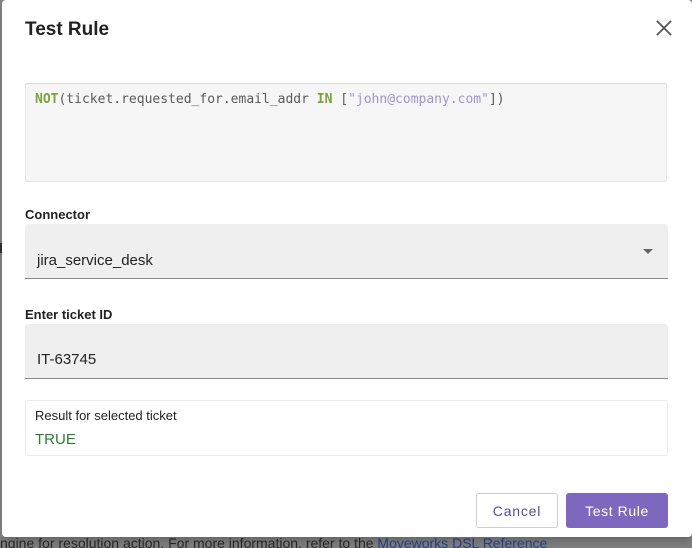  Describe the element at coordinates (106, 415) in the screenshot. I see `result-label: Result for selected ticket` at that location.